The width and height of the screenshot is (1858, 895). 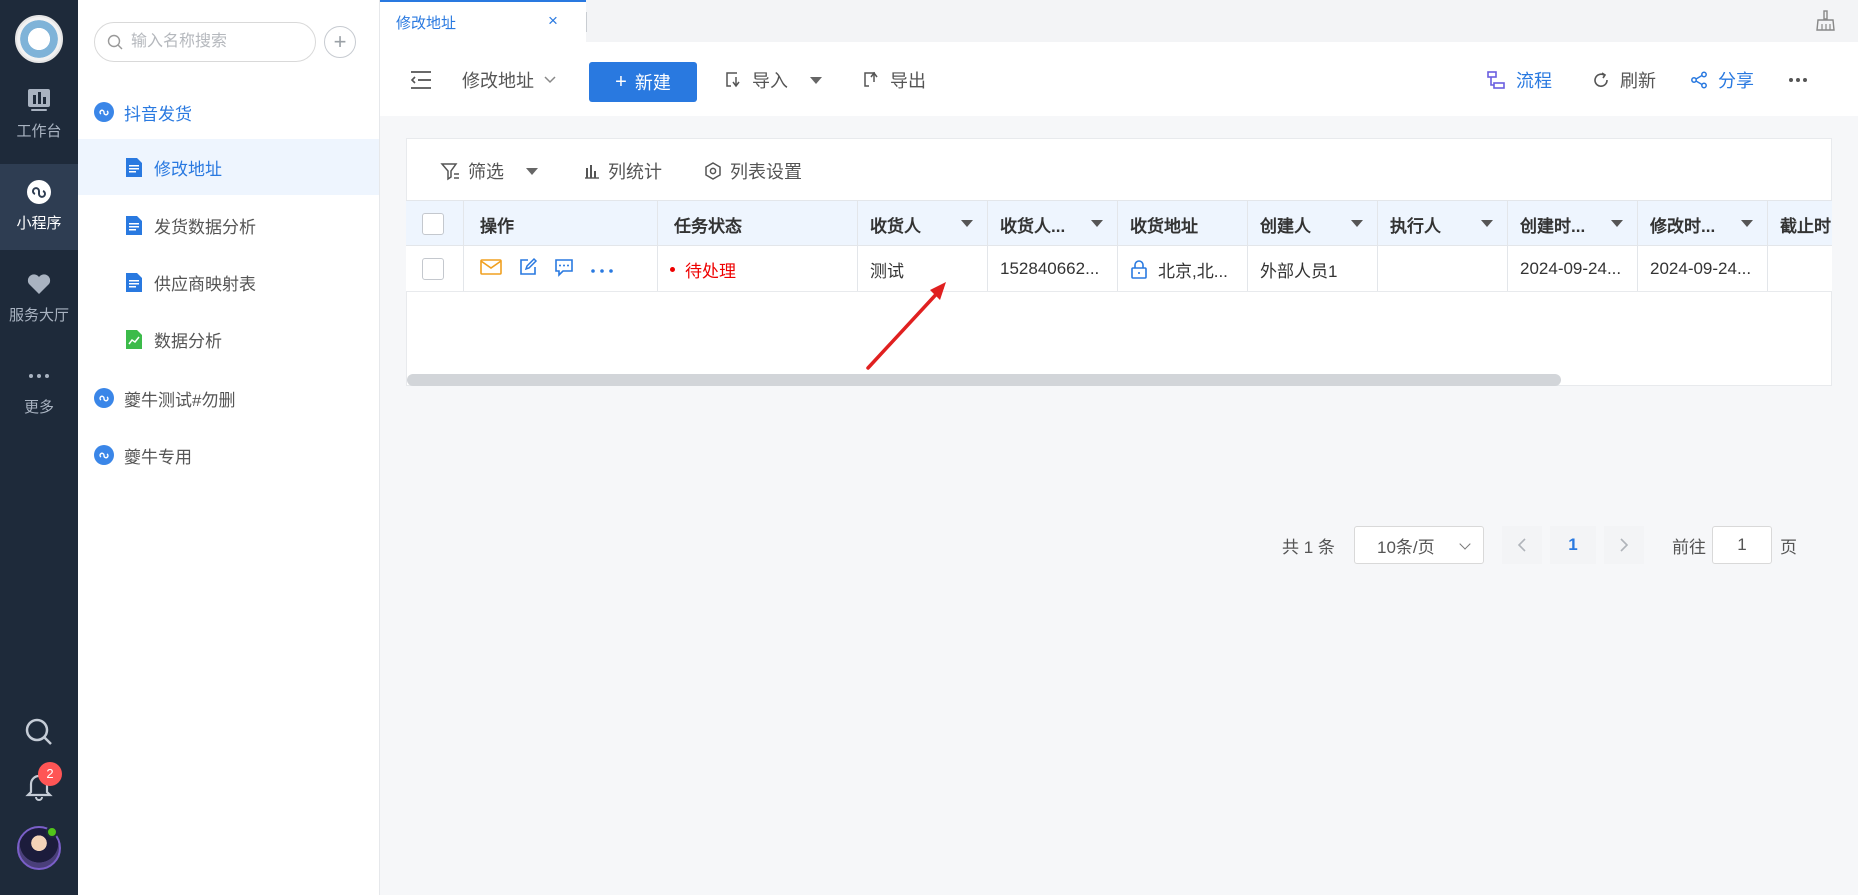 I want to click on tab-label: 修改地址, so click(x=426, y=23).